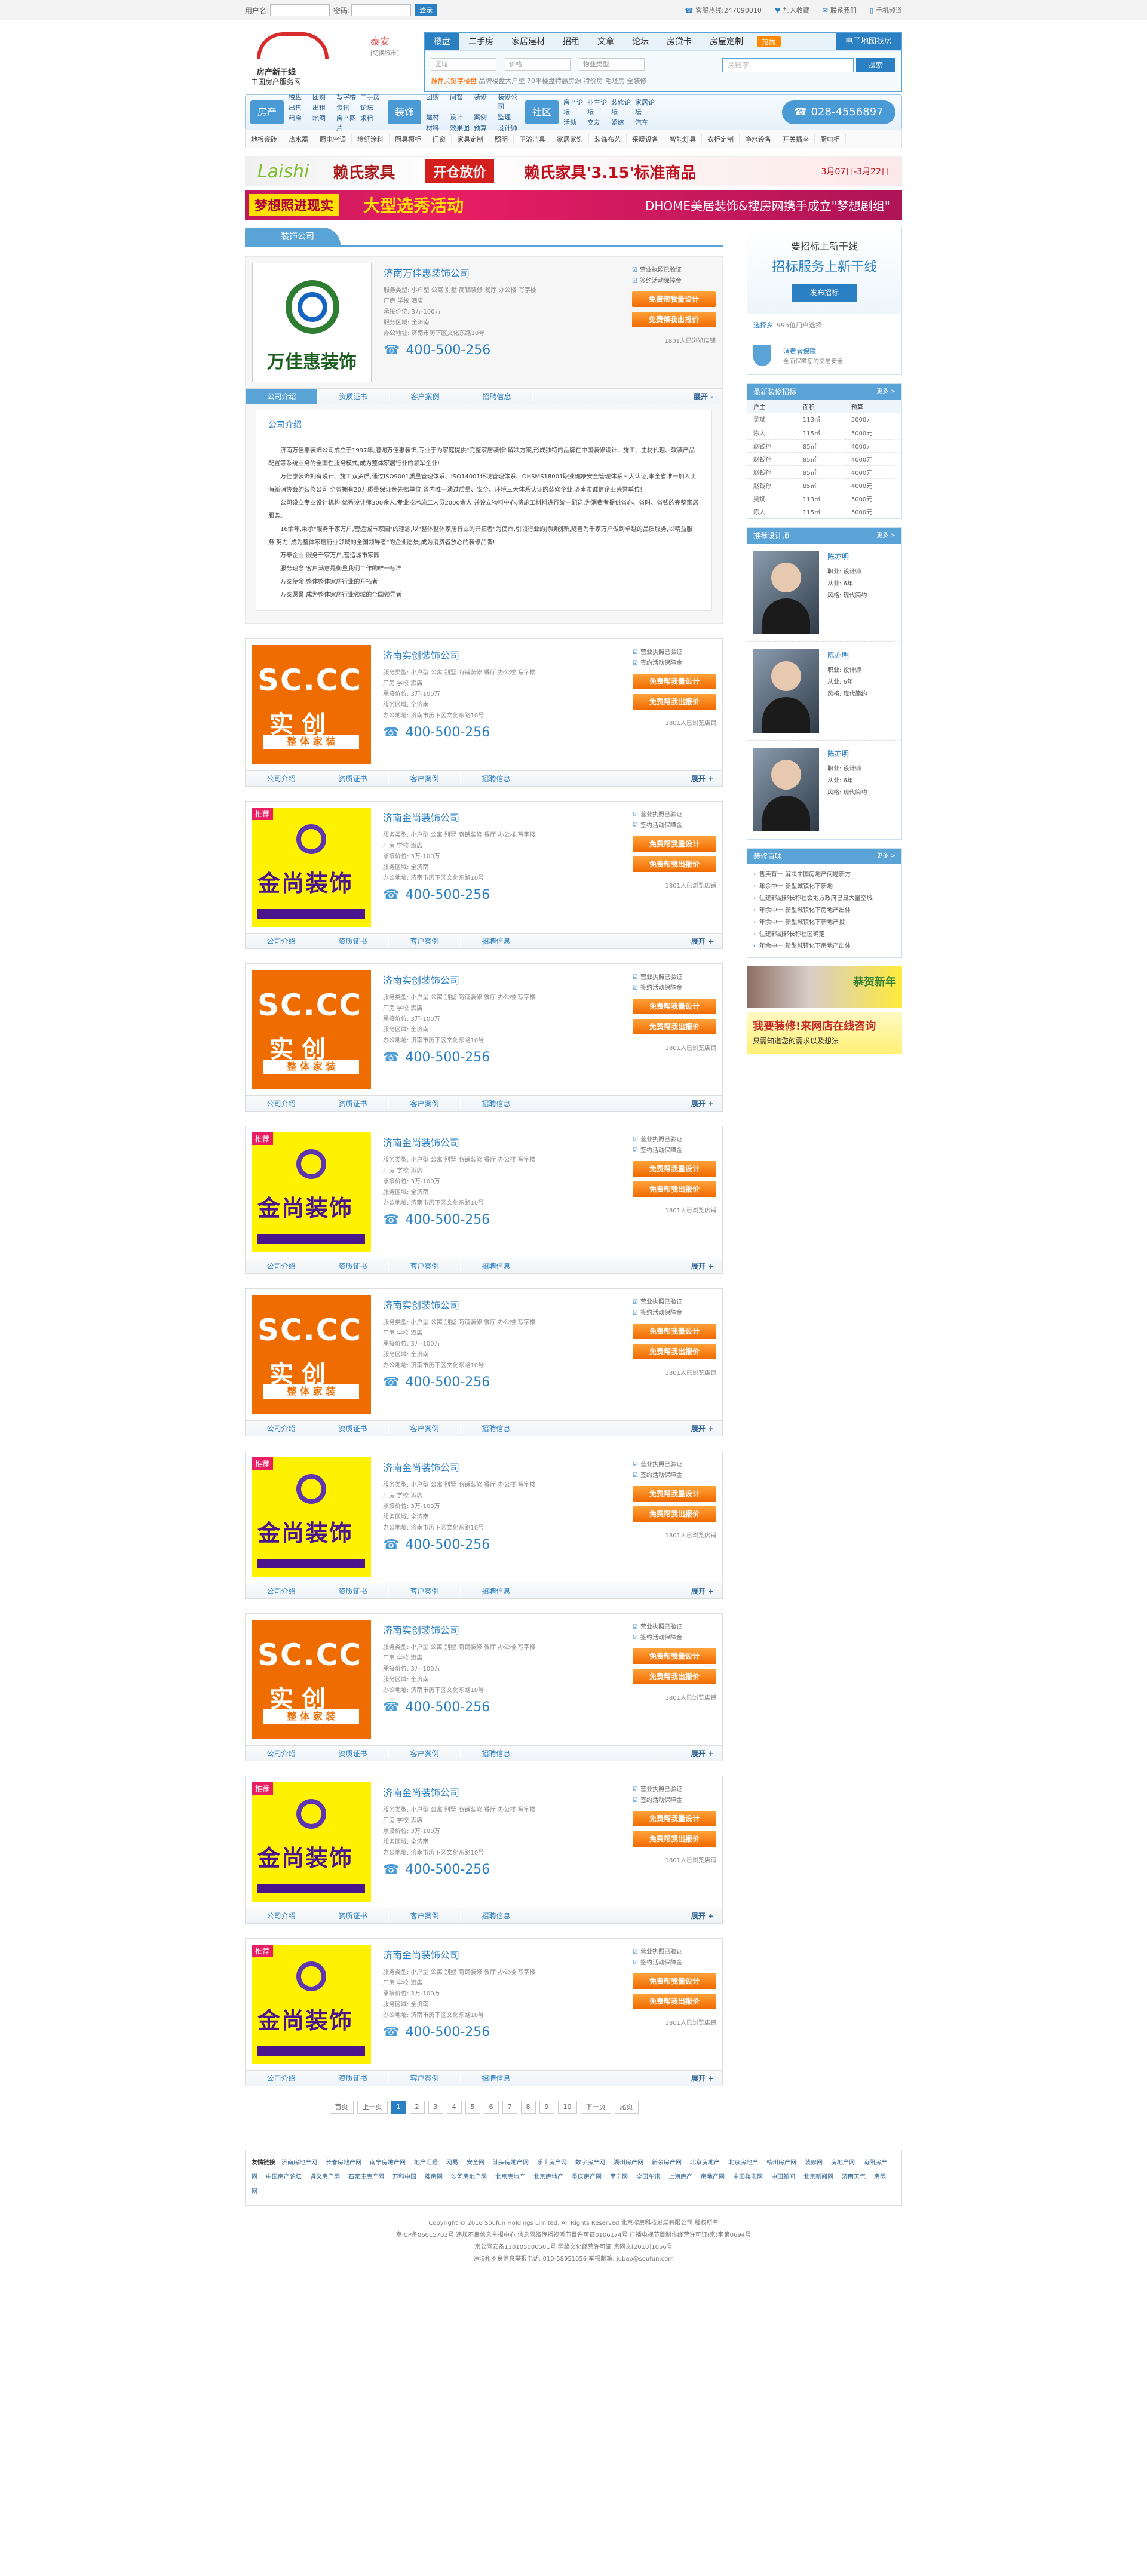 The image size is (1147, 2576). Describe the element at coordinates (532, 139) in the screenshot. I see `subnav-link: 卫浴洁具` at that location.